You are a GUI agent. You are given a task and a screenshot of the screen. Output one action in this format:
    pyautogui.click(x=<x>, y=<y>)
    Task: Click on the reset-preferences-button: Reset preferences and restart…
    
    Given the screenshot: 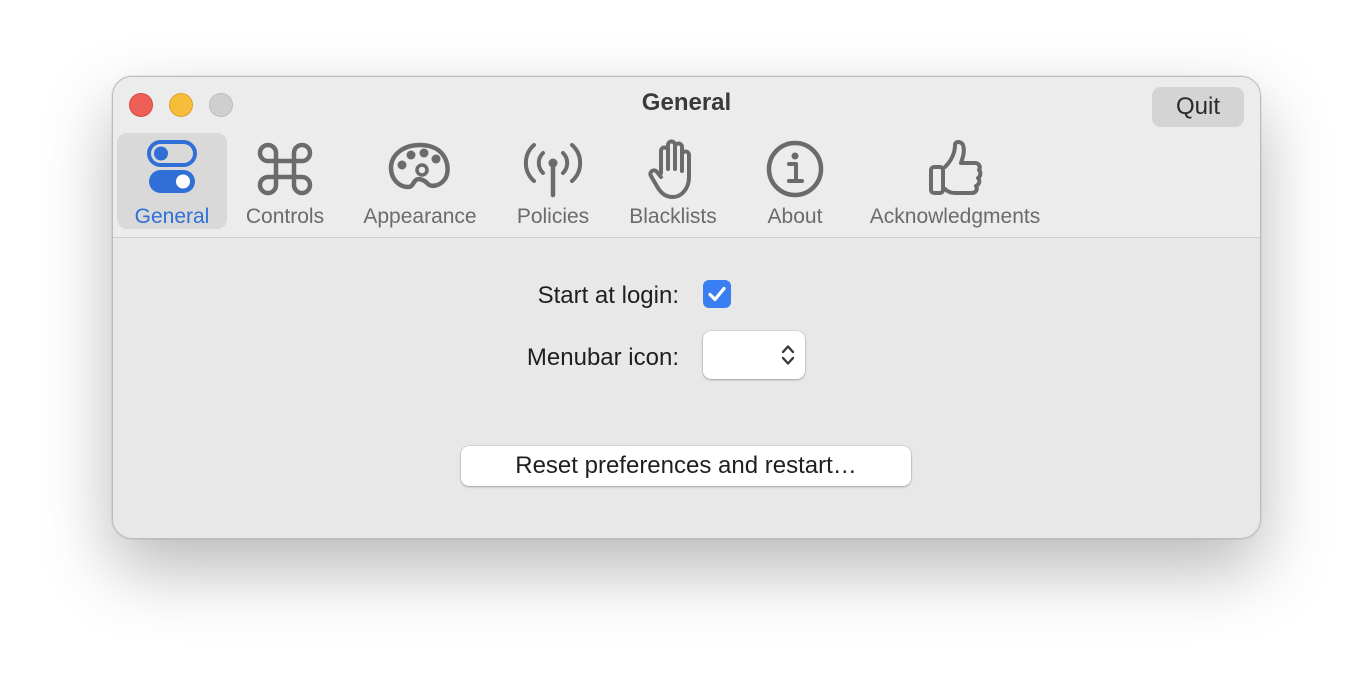 What is the action you would take?
    pyautogui.click(x=686, y=466)
    